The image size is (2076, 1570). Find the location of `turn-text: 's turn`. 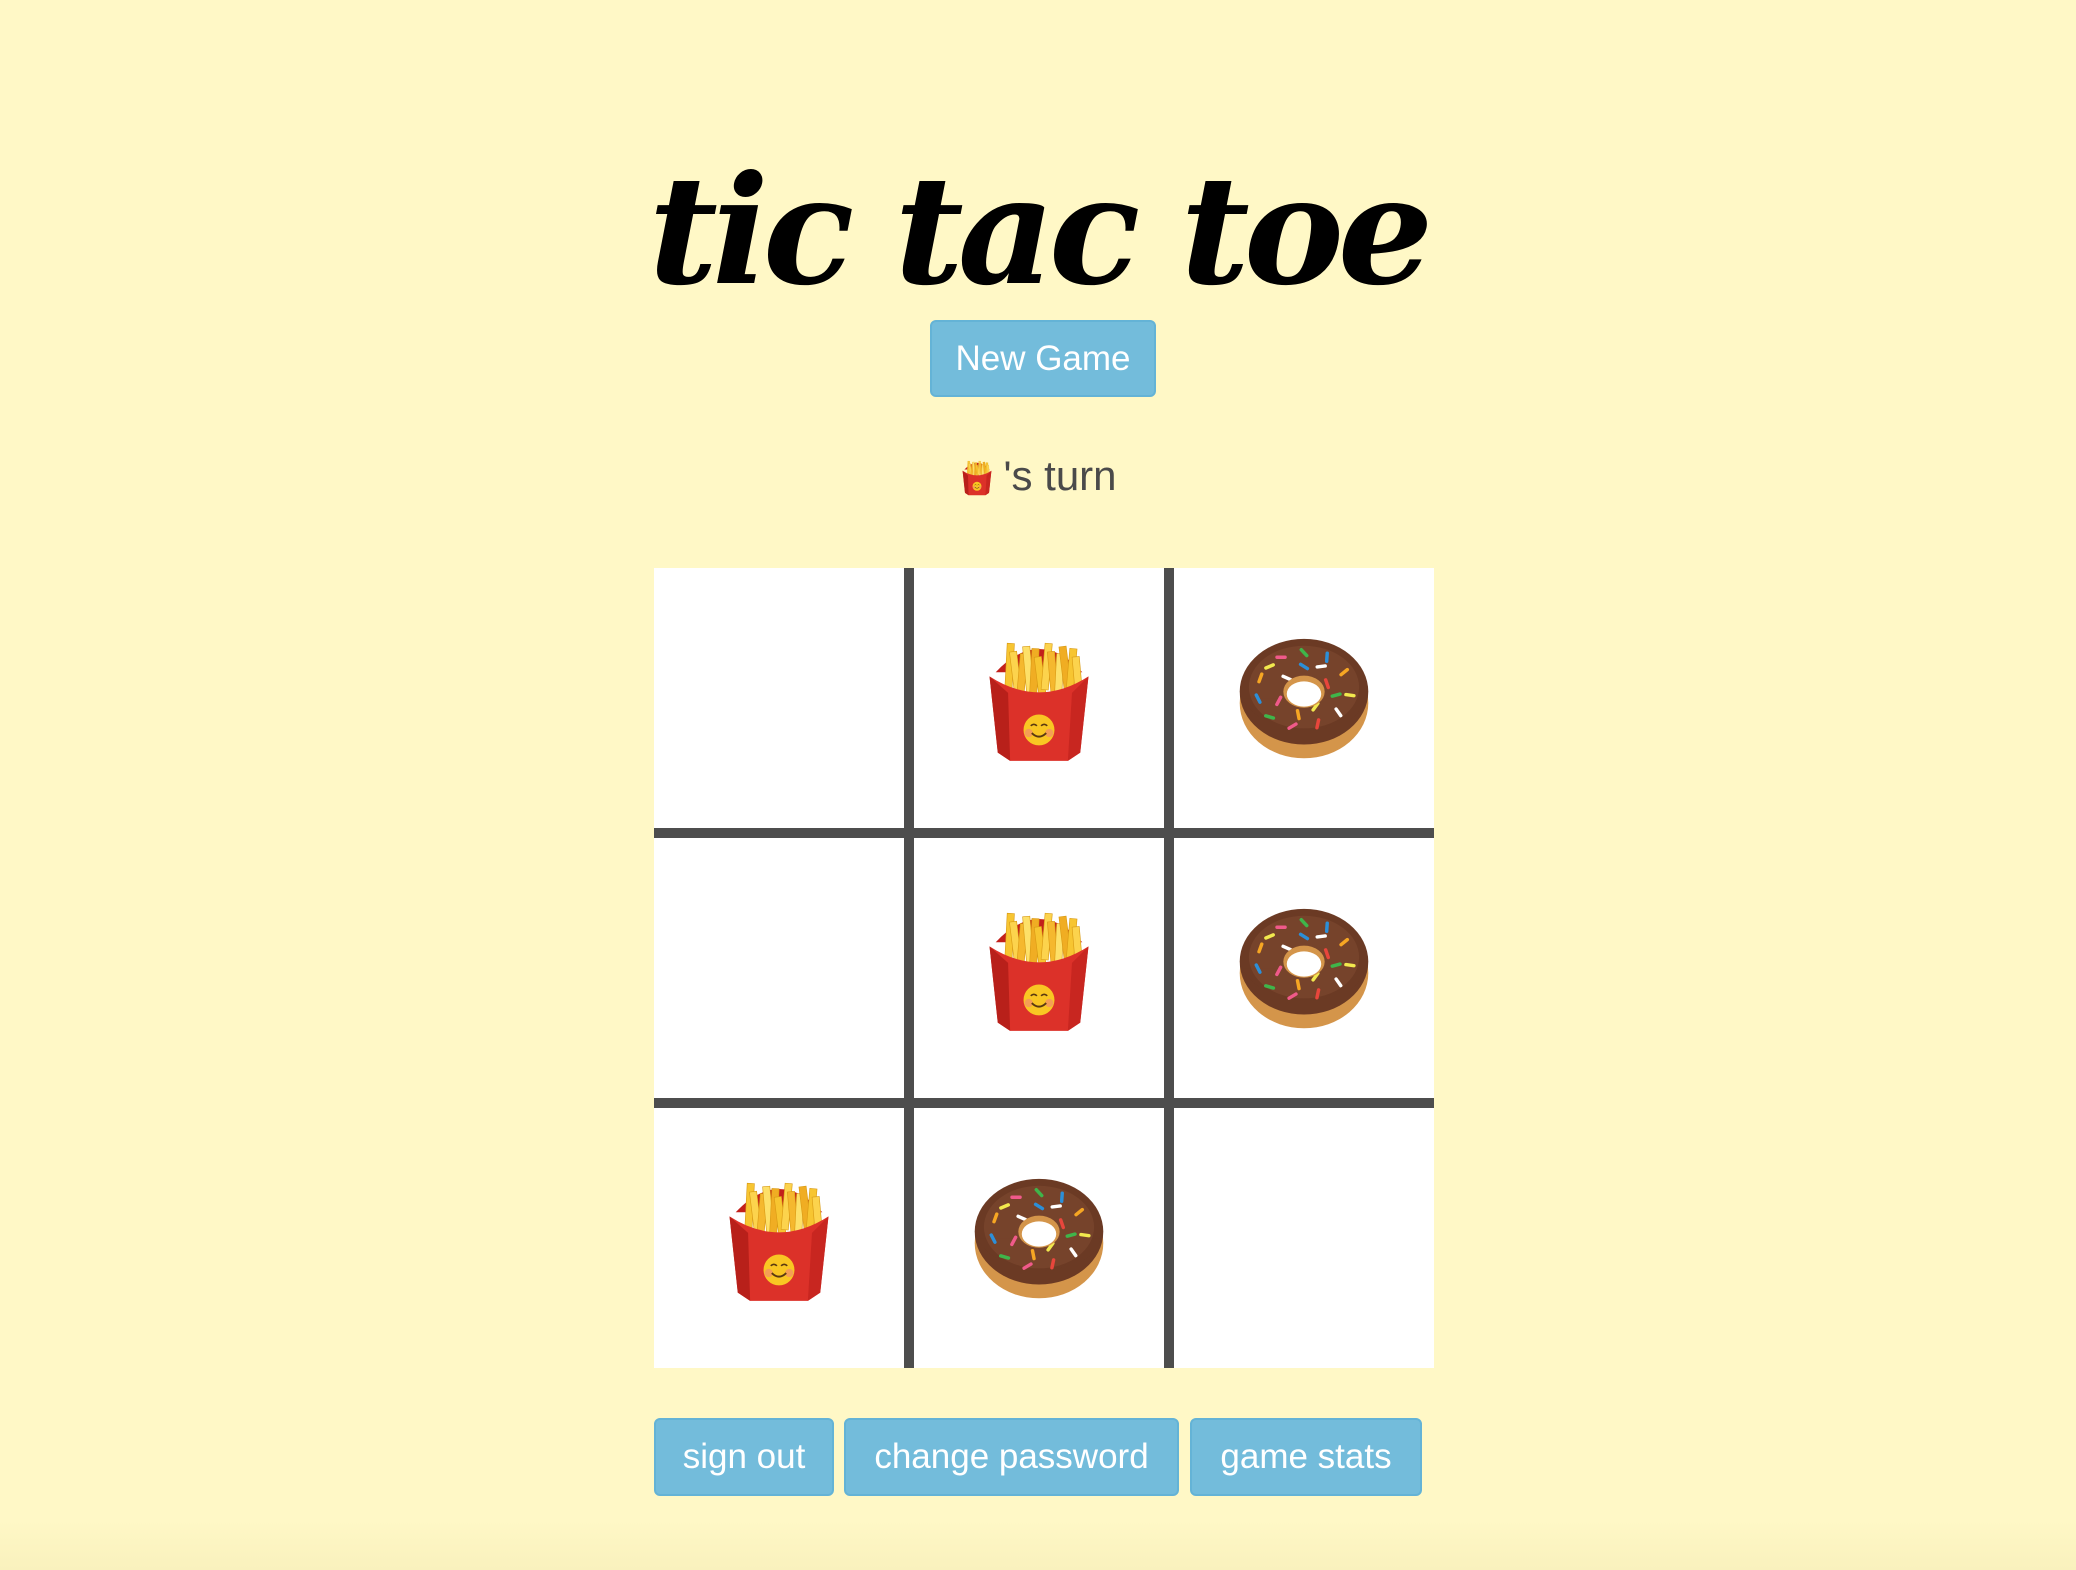

turn-text: 's turn is located at coordinates (1060, 475).